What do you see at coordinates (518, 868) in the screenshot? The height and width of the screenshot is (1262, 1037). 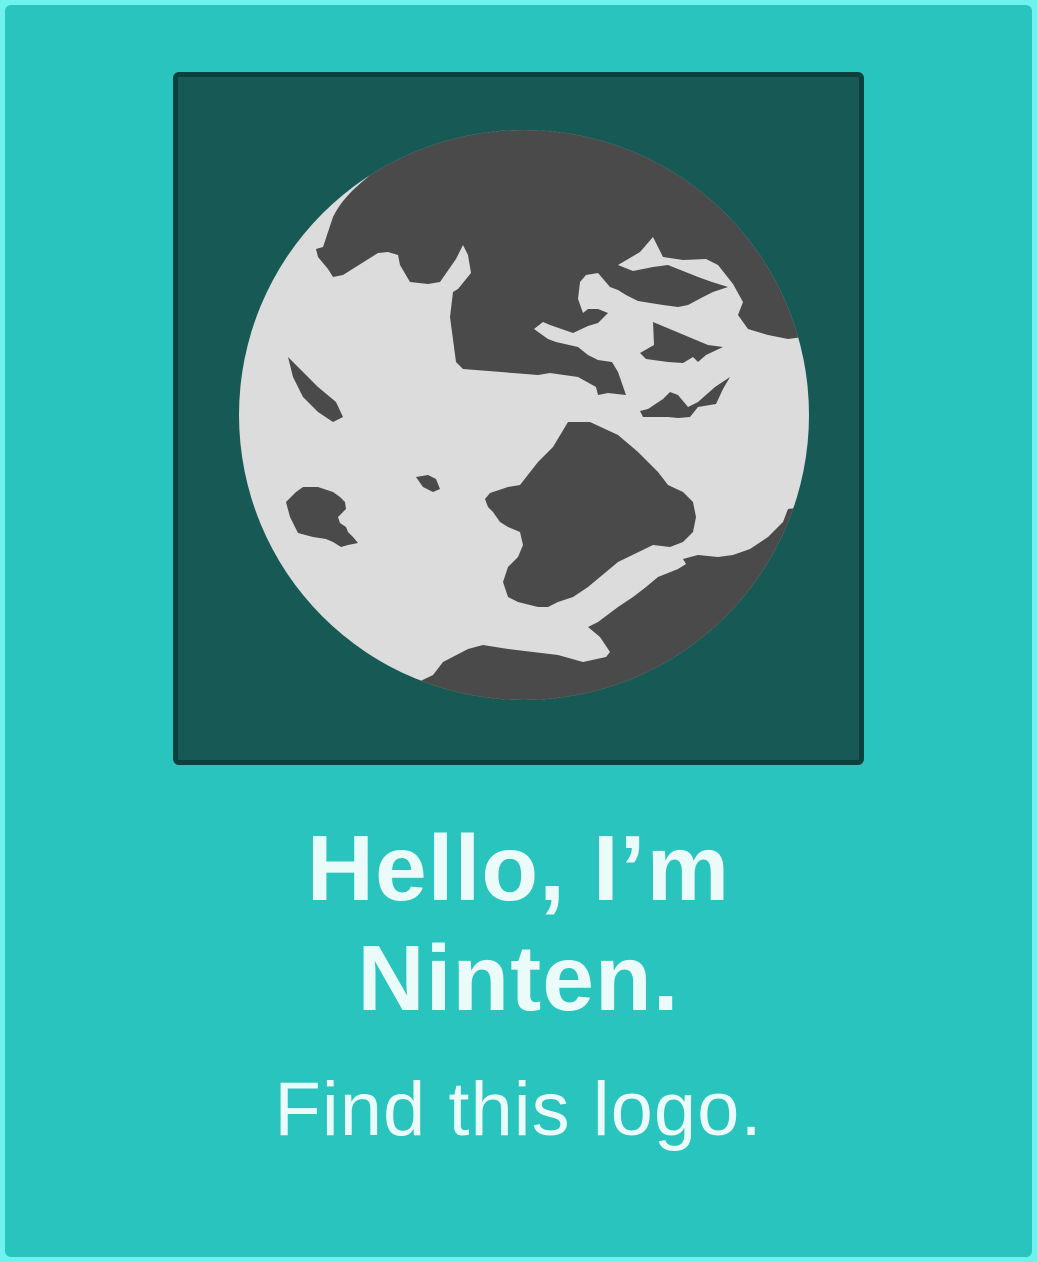 I see `title-line-1: Hello, I’m` at bounding box center [518, 868].